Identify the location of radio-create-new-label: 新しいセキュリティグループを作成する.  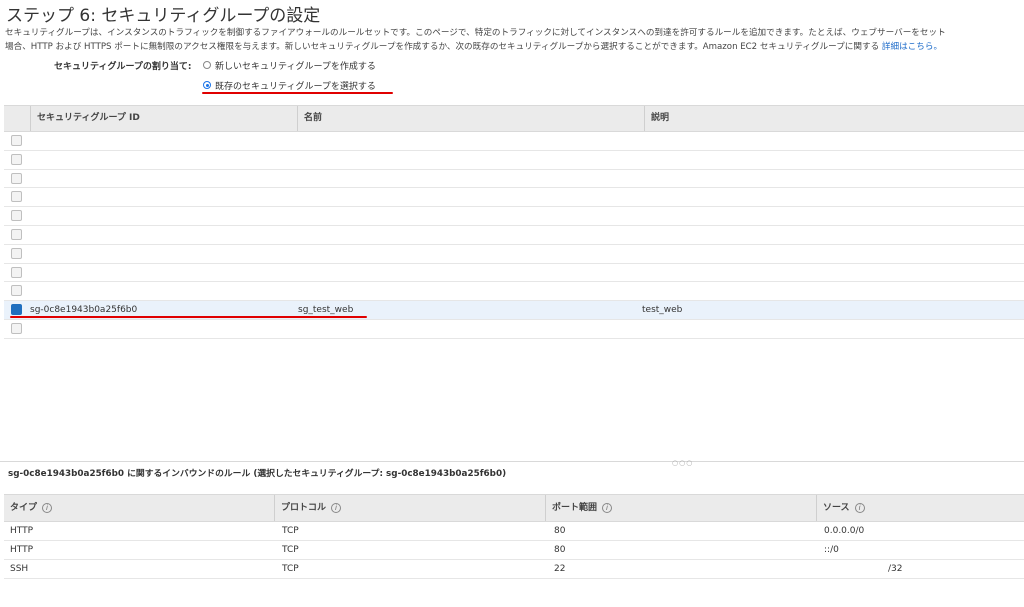
(295, 66).